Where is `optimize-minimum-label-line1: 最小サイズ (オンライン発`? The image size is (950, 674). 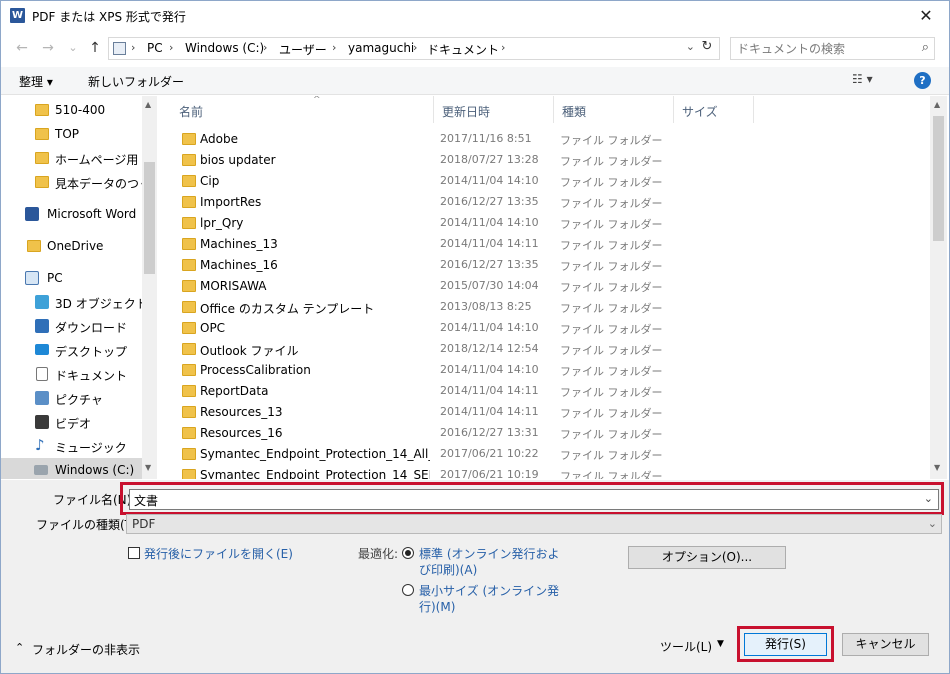 optimize-minimum-label-line1: 最小サイズ (オンライン発 is located at coordinates (489, 590).